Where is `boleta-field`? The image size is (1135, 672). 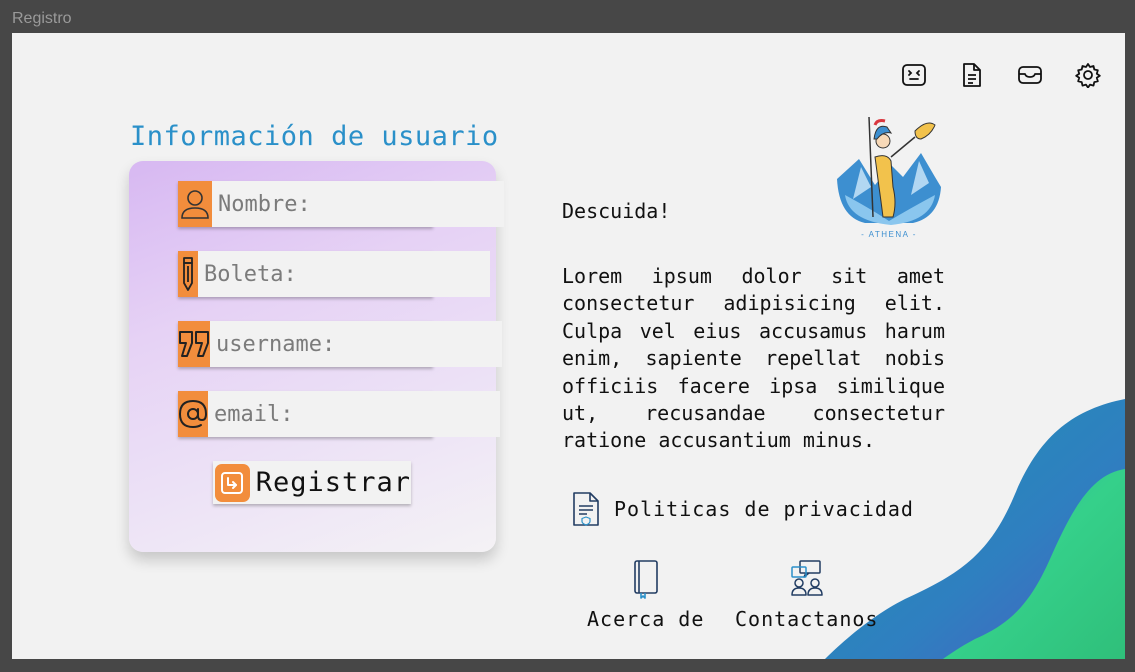 boleta-field is located at coordinates (334, 274).